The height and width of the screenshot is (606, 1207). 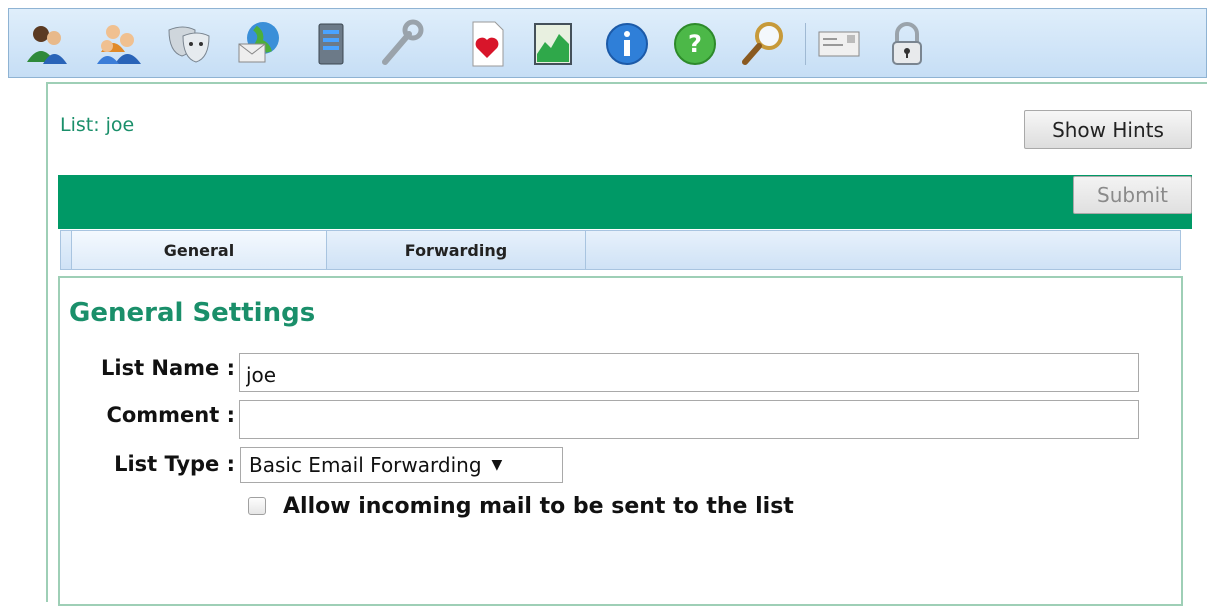 I want to click on tab-forwarding: Forwarding, so click(x=456, y=250).